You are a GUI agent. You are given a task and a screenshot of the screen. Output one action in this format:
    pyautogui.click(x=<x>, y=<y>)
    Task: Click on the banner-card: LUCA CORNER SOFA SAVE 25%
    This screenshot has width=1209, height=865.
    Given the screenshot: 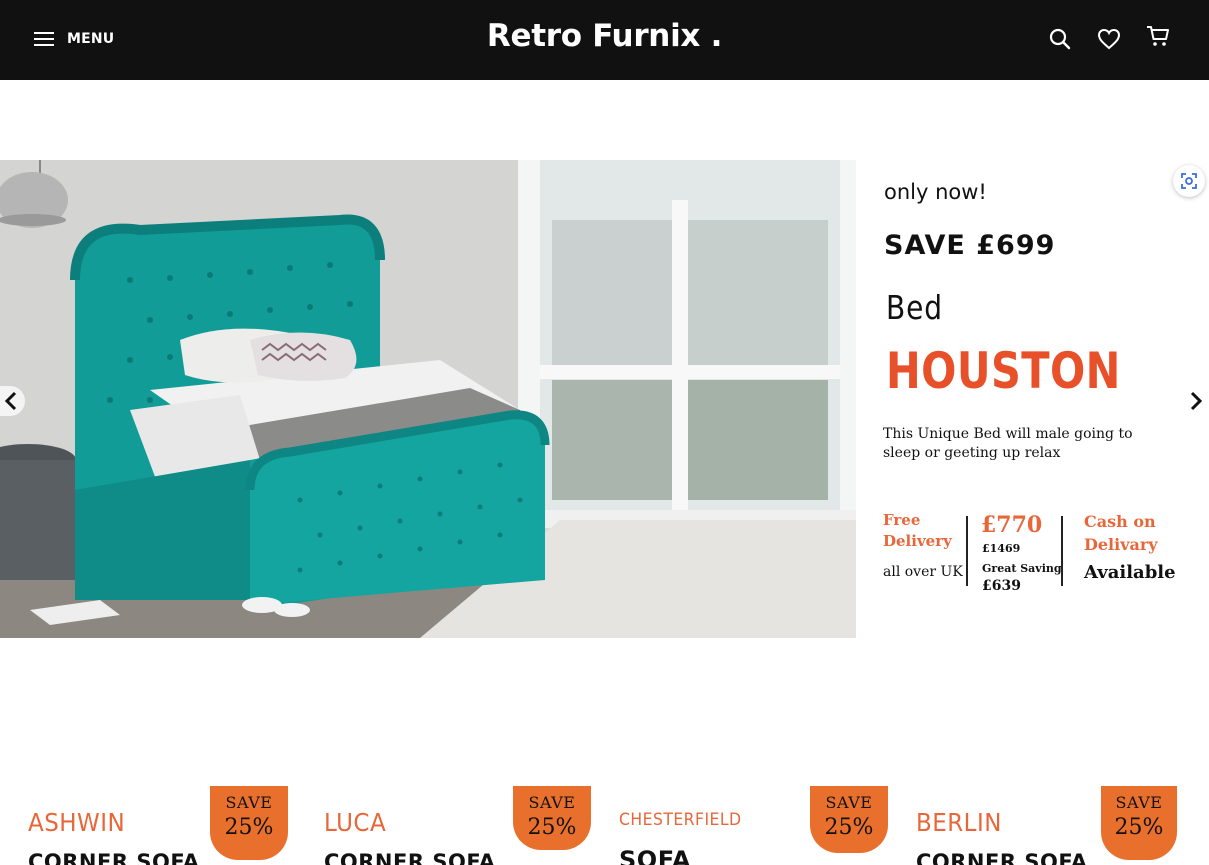 What is the action you would take?
    pyautogui.click(x=461, y=825)
    